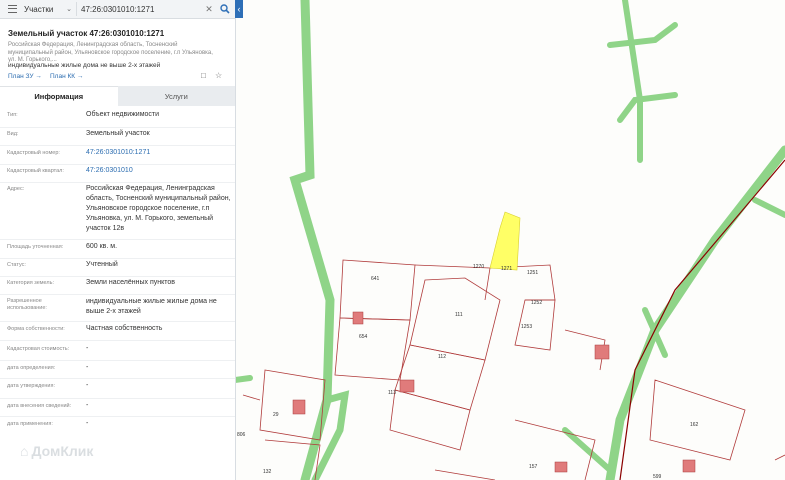  What do you see at coordinates (702, 319) in the screenshot?
I see `cadastral-quarter-line` at bounding box center [702, 319].